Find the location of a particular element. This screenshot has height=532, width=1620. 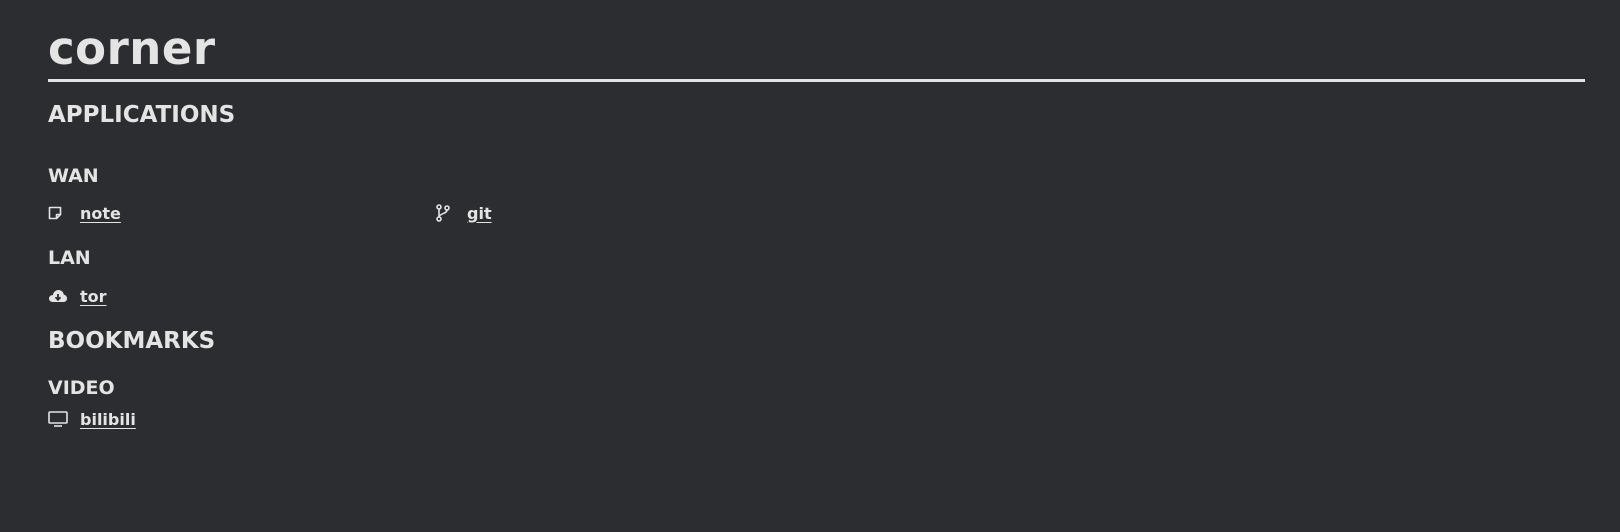

group-heading-lan: LAN is located at coordinates (69, 258).